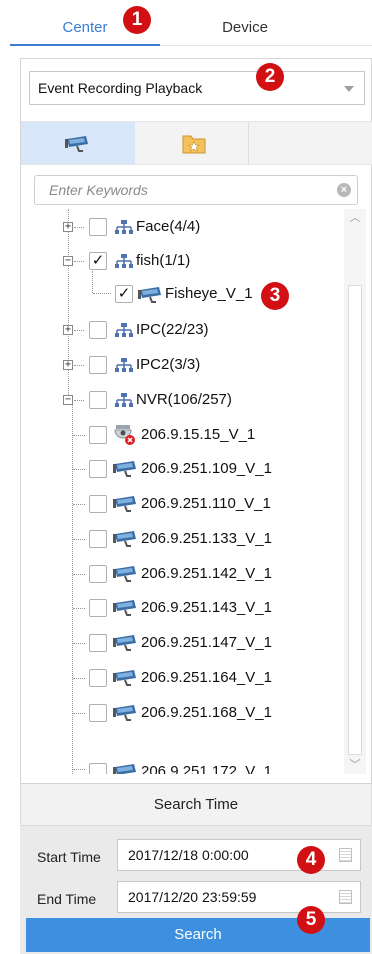 This screenshot has height=954, width=372. I want to click on top-tabs: Center Device, so click(191, 28).